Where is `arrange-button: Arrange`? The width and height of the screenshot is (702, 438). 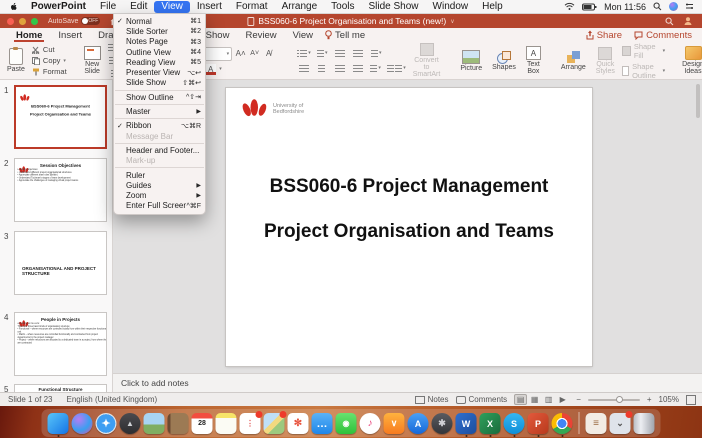
arrange-button: Arrange is located at coordinates (573, 61).